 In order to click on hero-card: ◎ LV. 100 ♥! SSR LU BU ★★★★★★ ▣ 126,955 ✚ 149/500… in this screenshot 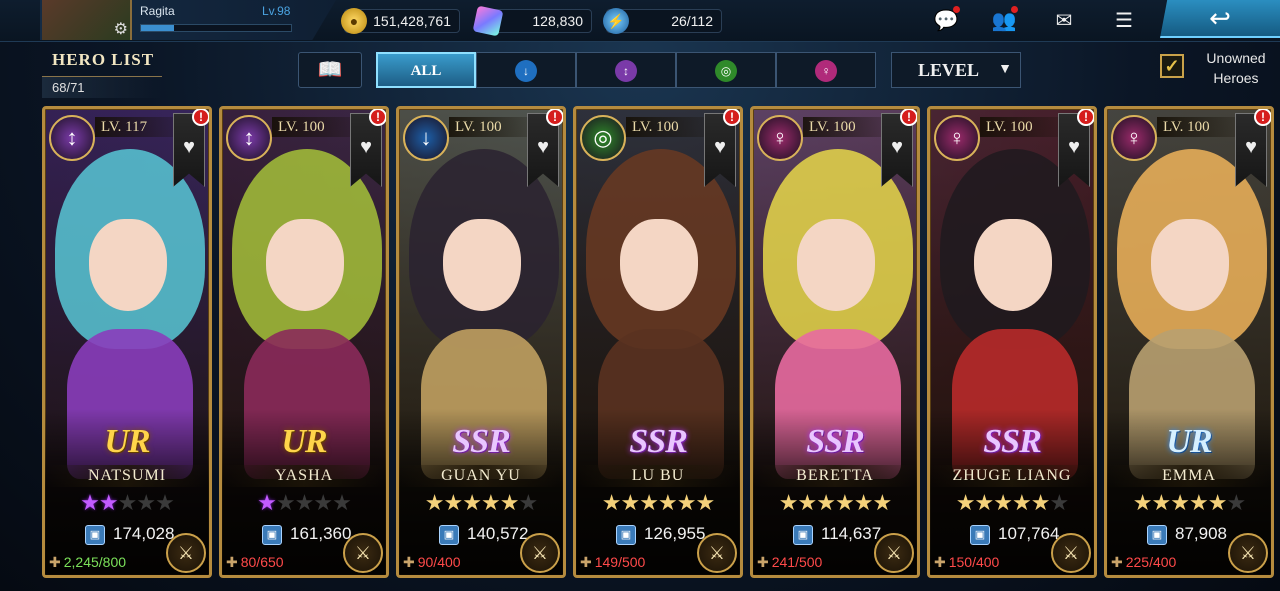, I will do `click(658, 342)`.